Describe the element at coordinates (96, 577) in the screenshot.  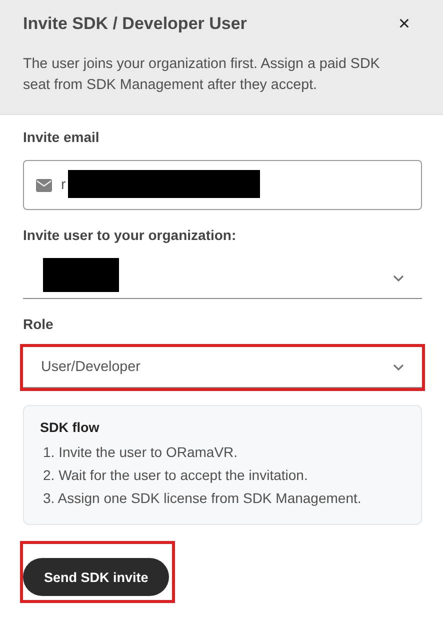
I see `send-invite-button: Send SDK invite` at that location.